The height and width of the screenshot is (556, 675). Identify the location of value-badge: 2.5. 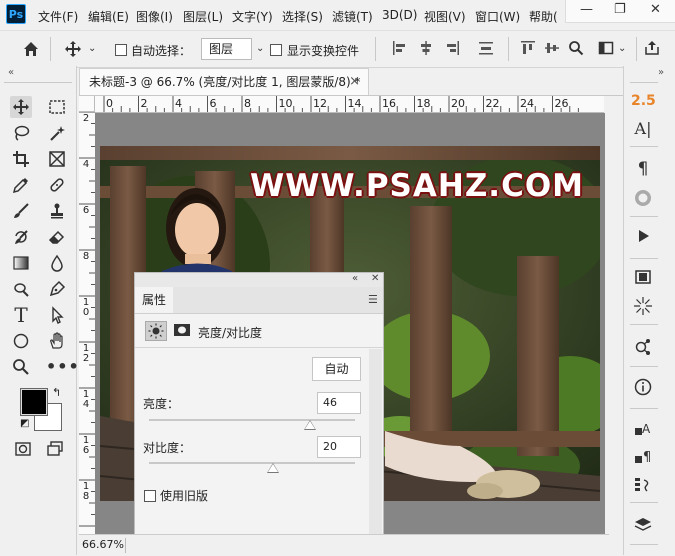
(643, 101).